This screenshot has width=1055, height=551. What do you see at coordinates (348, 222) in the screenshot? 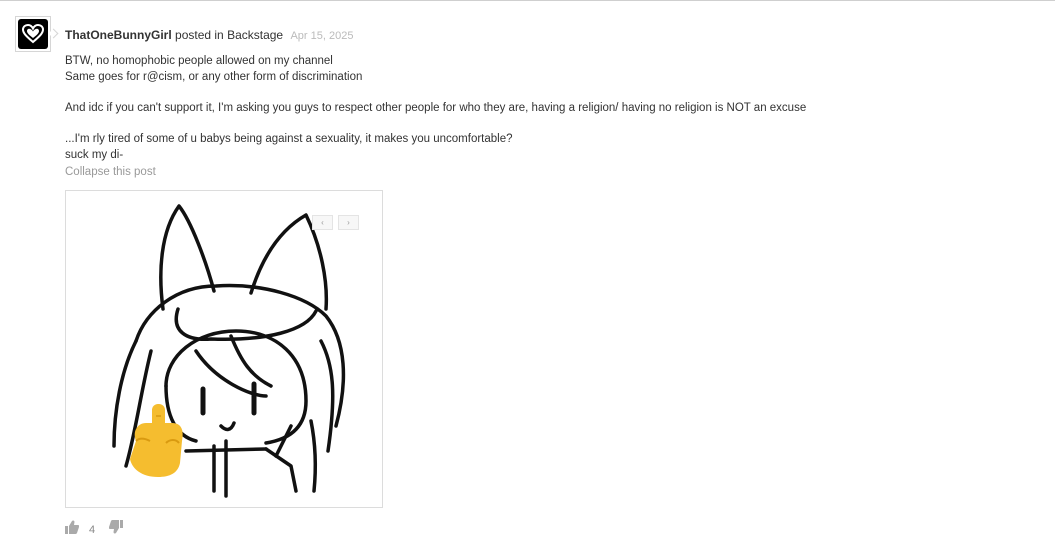
I see `next-image-button: ›` at bounding box center [348, 222].